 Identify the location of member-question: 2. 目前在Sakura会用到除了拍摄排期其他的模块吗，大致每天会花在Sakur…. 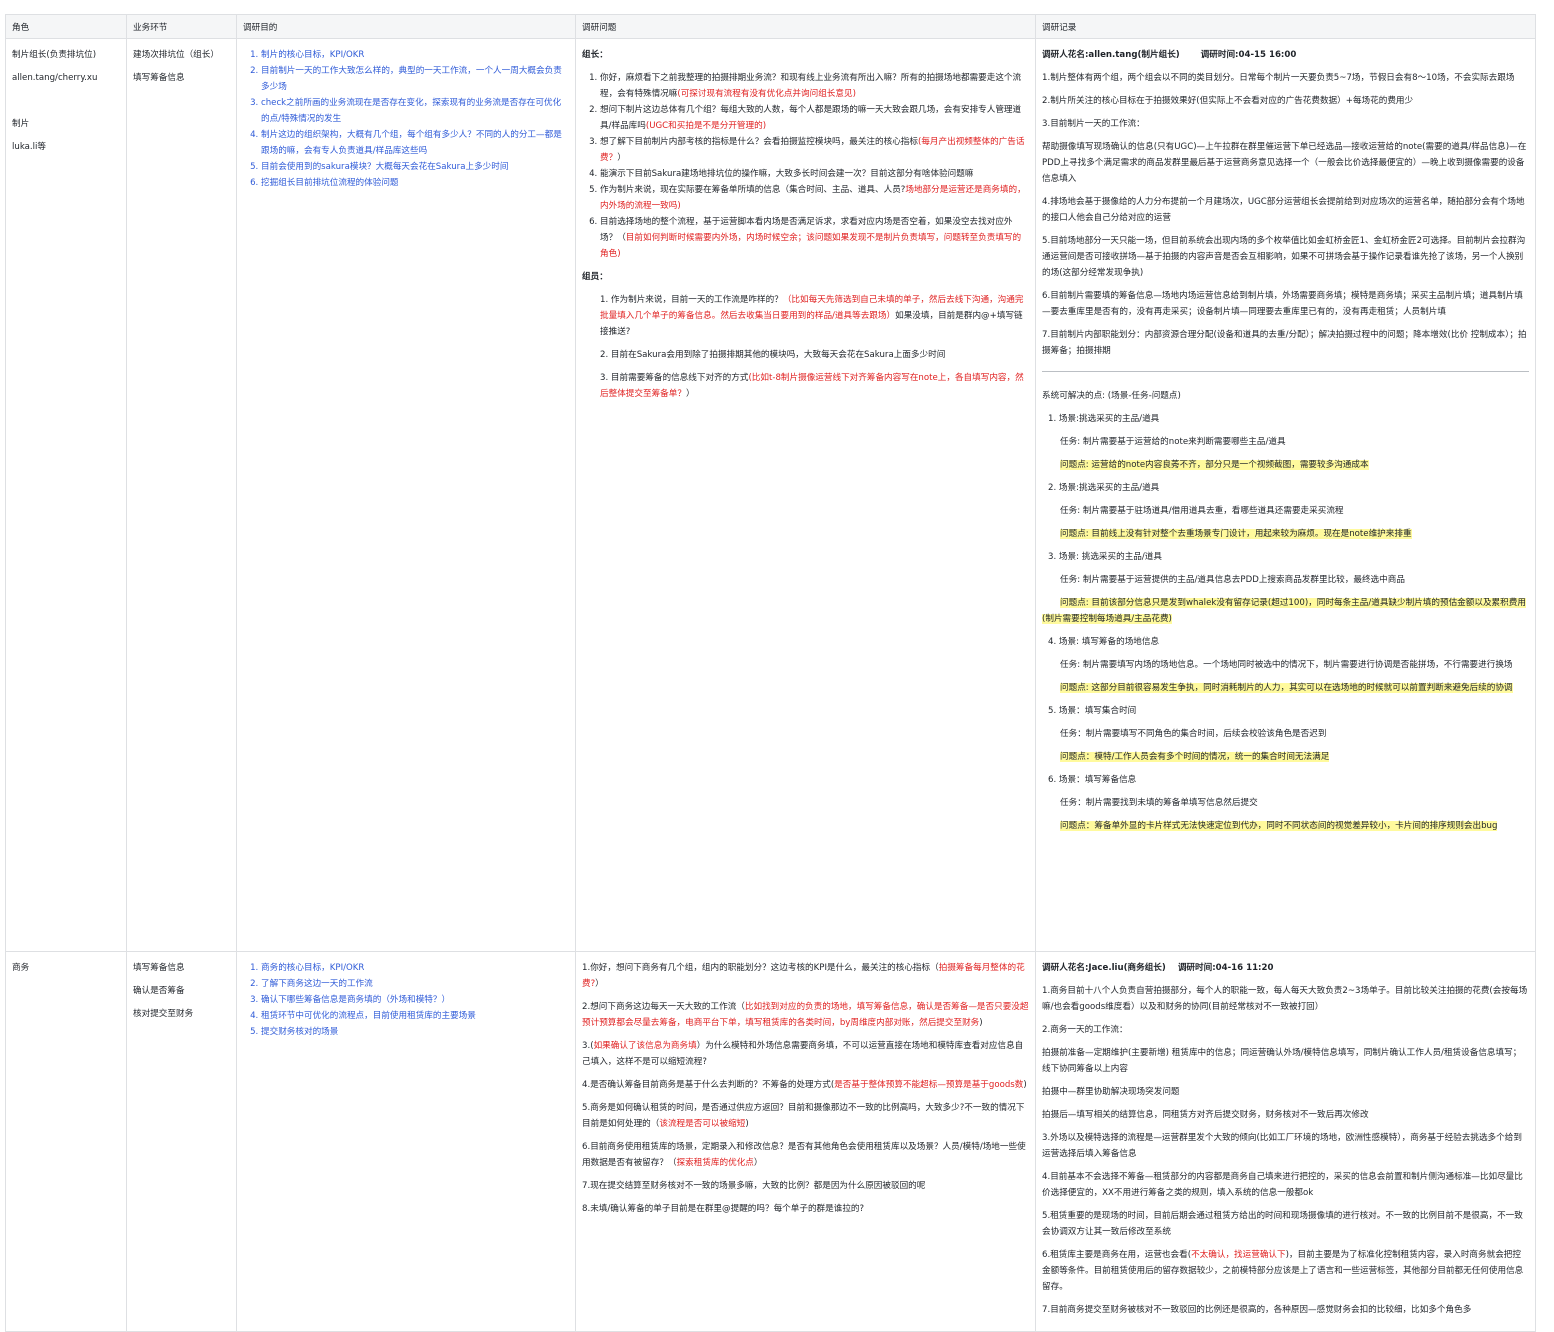
(773, 355).